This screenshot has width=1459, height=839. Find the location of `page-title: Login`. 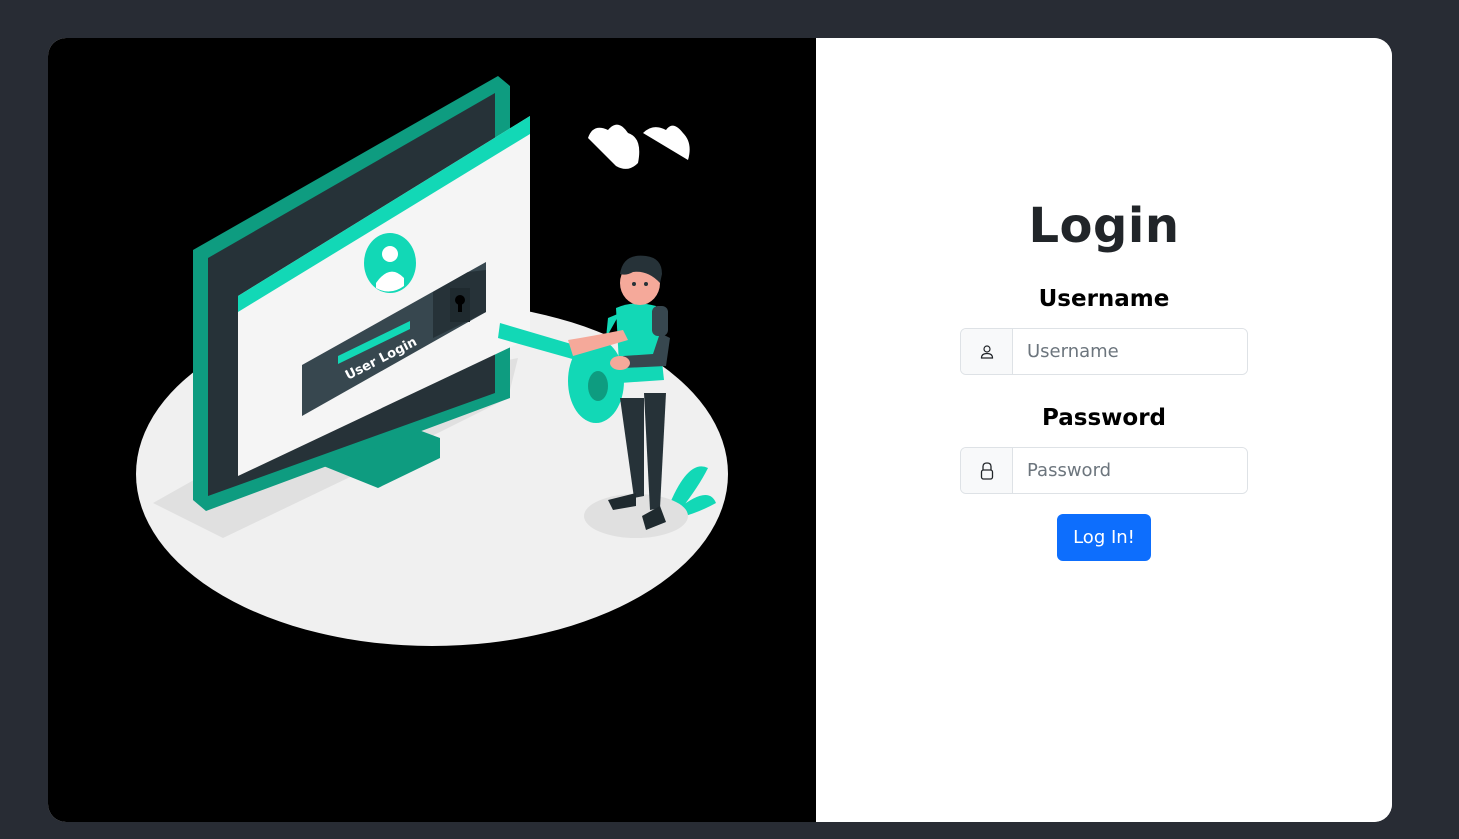

page-title: Login is located at coordinates (1104, 226).